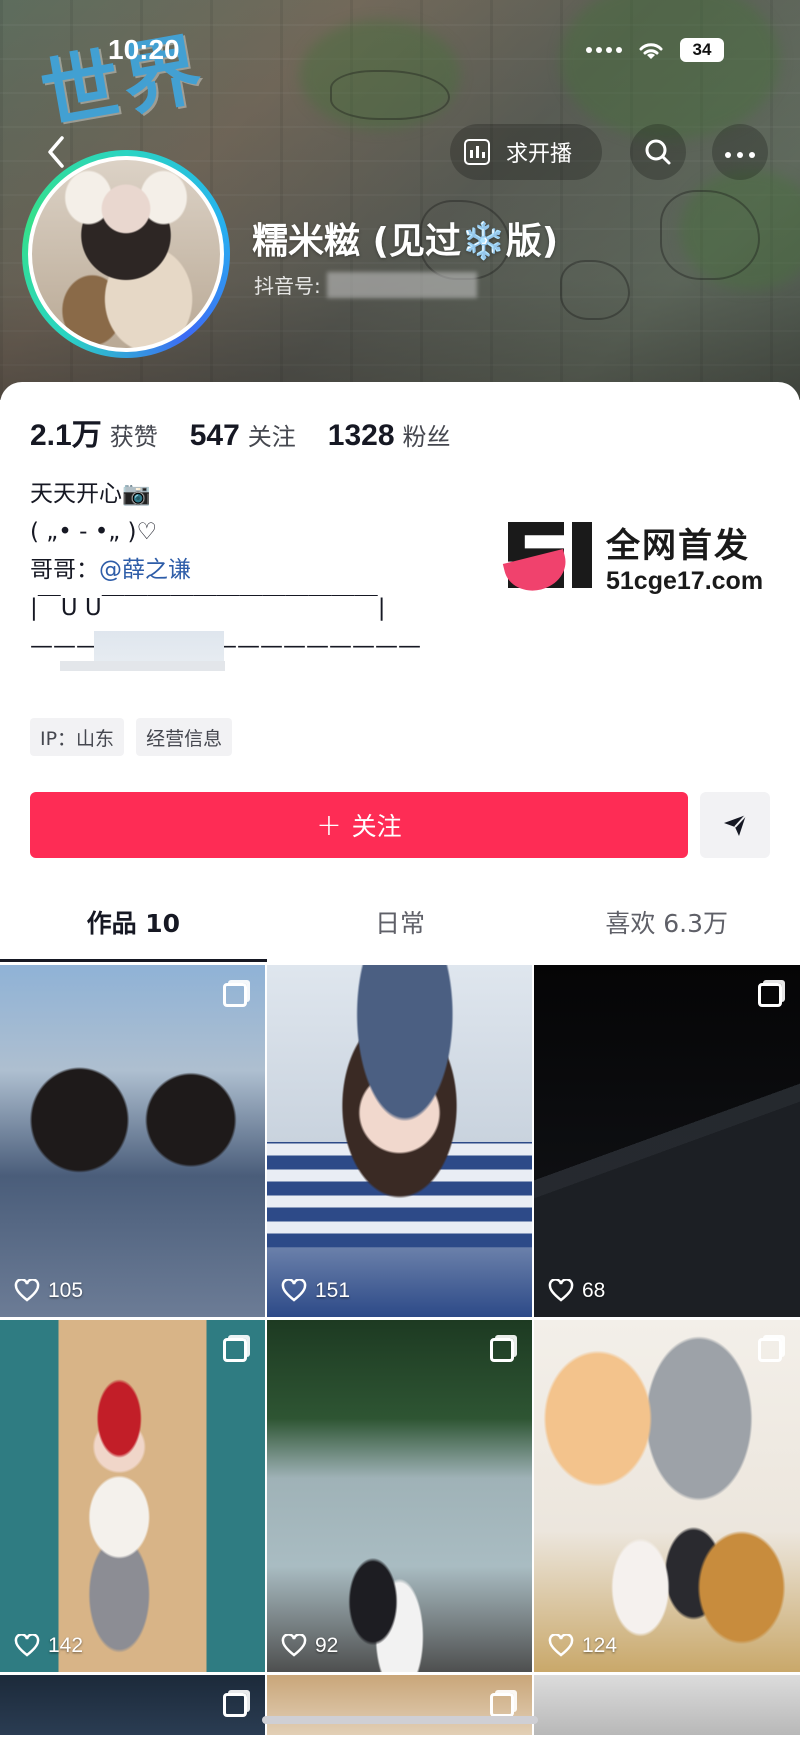 This screenshot has width=800, height=1737. Describe the element at coordinates (399, 1496) in the screenshot. I see `video-thumbnail: 92` at that location.